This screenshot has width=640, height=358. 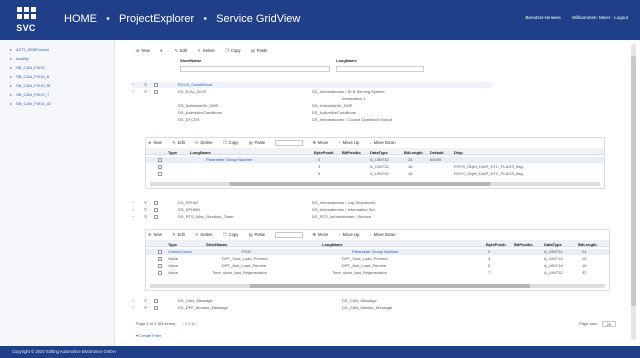 What do you see at coordinates (332, 244) in the screenshot?
I see `col-header-longname: LongName` at bounding box center [332, 244].